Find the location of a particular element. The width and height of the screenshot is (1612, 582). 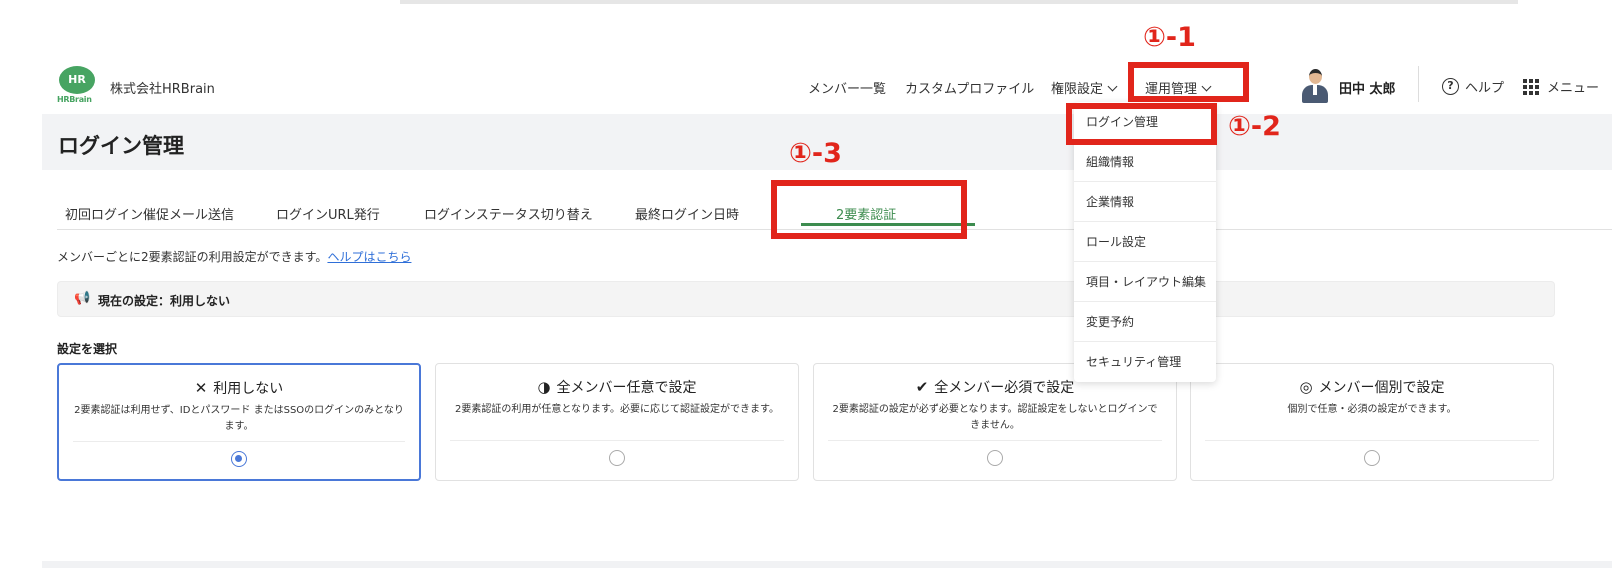

megaphone-icon: 📢 is located at coordinates (82, 298).